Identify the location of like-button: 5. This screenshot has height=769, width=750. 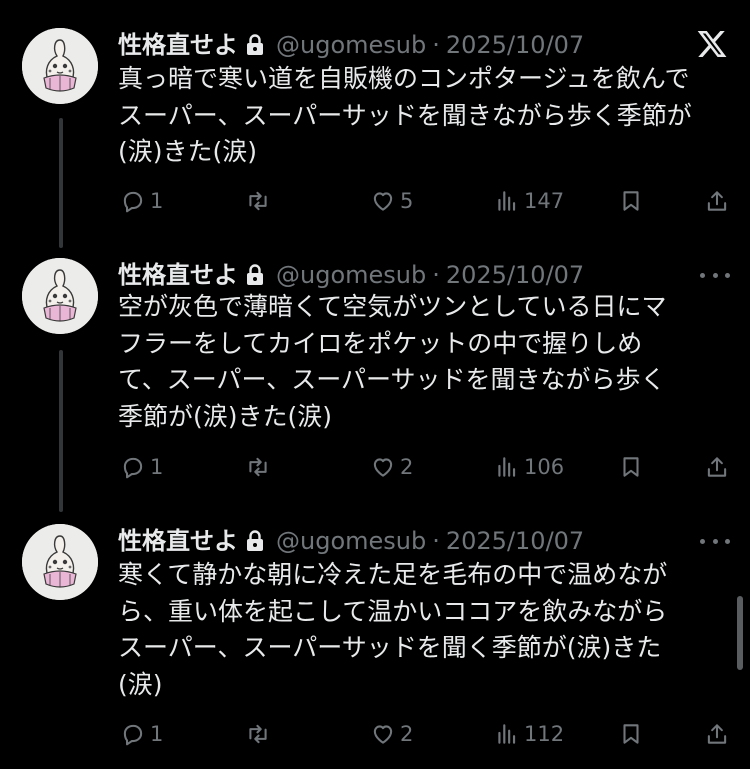
(391, 201).